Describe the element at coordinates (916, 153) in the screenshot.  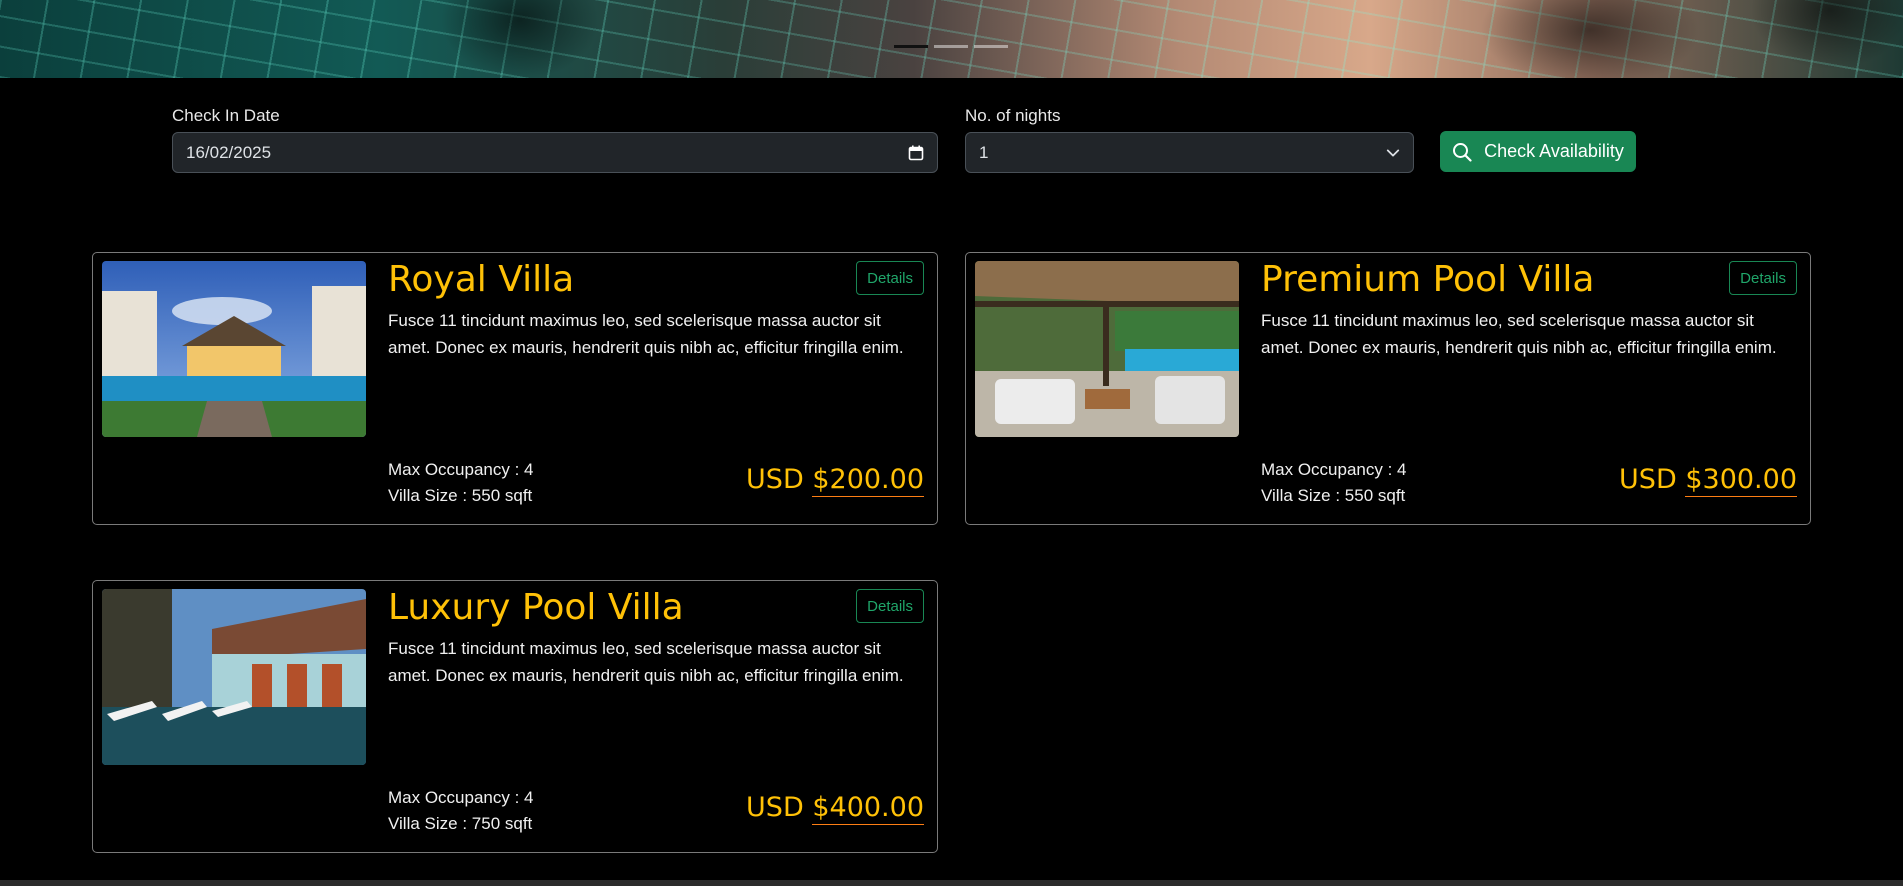
I see `calendar-icon` at that location.